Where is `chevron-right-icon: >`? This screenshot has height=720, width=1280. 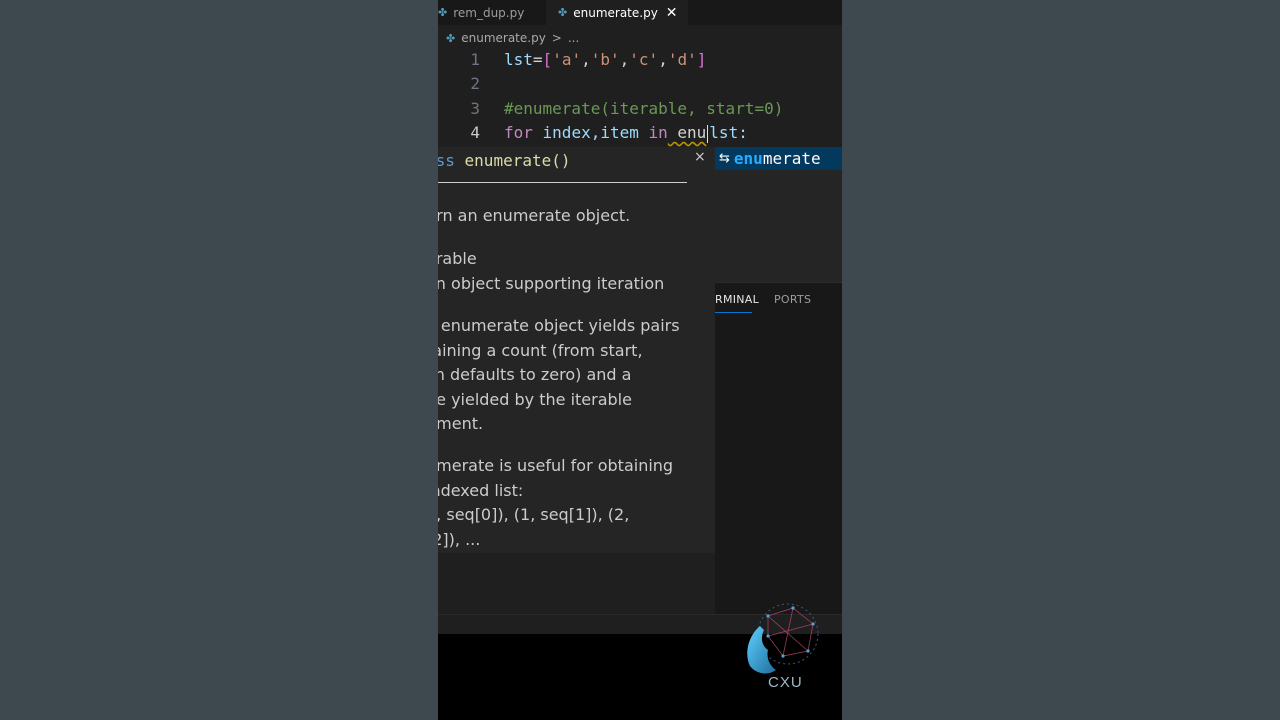
chevron-right-icon: > is located at coordinates (556, 38).